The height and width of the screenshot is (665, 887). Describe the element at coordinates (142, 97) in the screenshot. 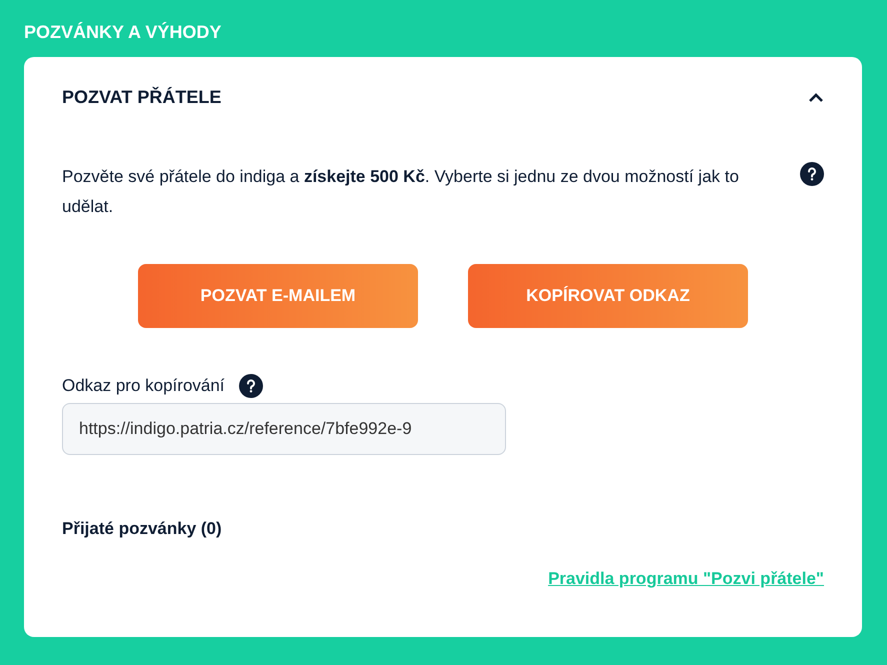

I see `section-title: POZVAT PŘÁTELE` at that location.